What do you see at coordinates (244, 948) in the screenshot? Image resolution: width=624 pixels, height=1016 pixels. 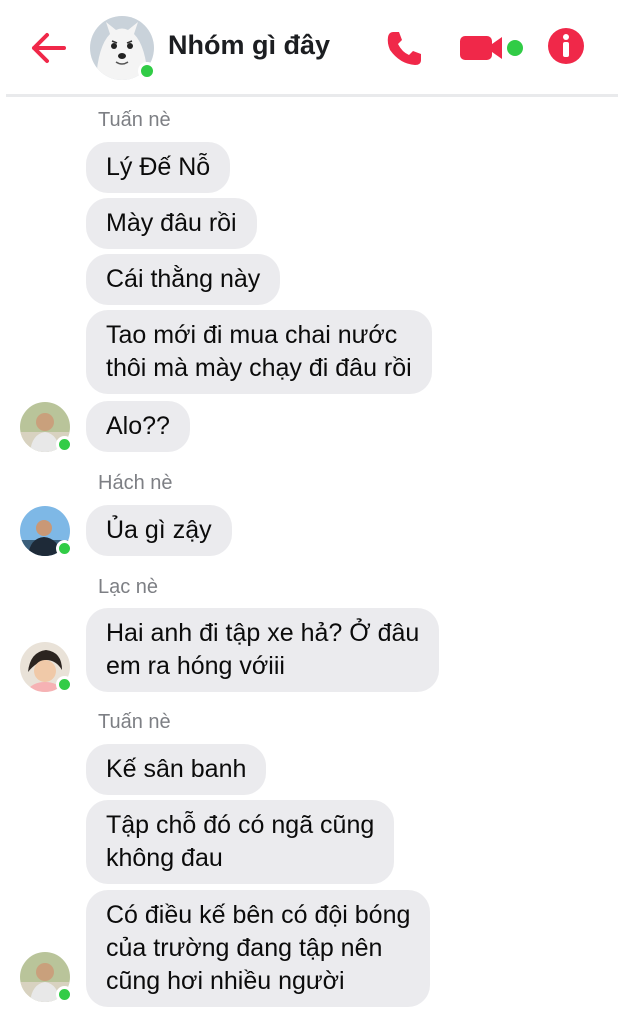 I see `message-text: của trường đang tập nên` at bounding box center [244, 948].